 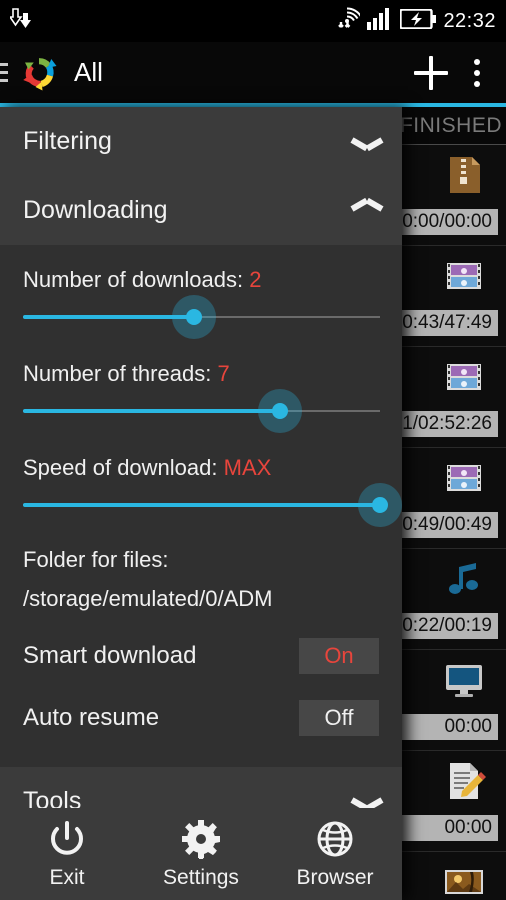 I want to click on bottom-action-label-settings: Settings, so click(x=201, y=877).